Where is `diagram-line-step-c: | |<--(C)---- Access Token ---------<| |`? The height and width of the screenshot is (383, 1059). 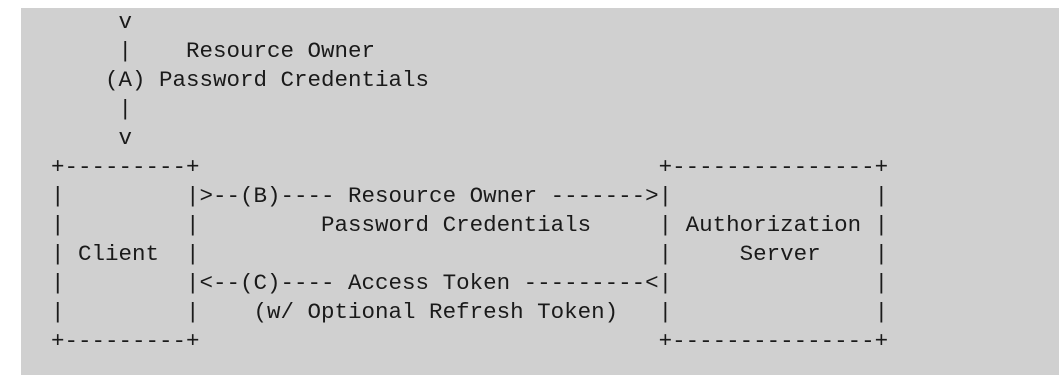
diagram-line-step-c: | |<--(C)---- Access Token ---------<| | is located at coordinates (470, 283).